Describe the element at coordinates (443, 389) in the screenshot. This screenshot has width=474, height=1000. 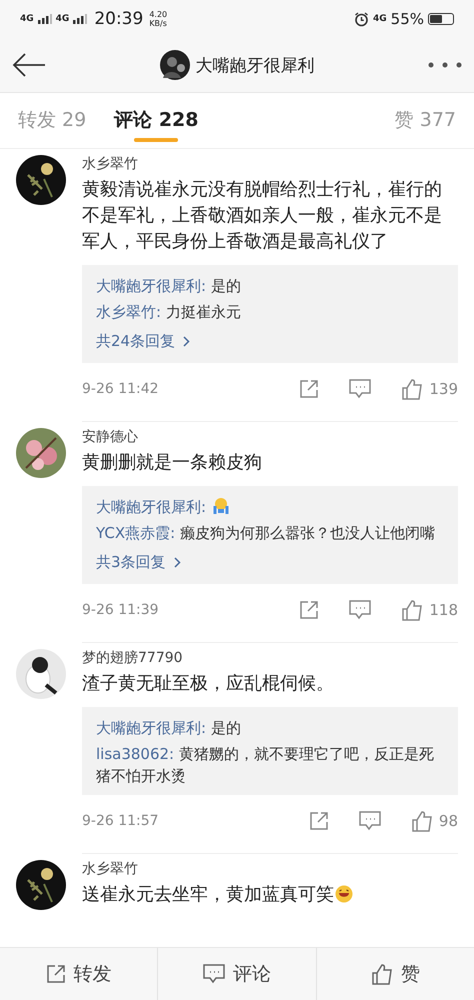
I see `like-count: 139` at that location.